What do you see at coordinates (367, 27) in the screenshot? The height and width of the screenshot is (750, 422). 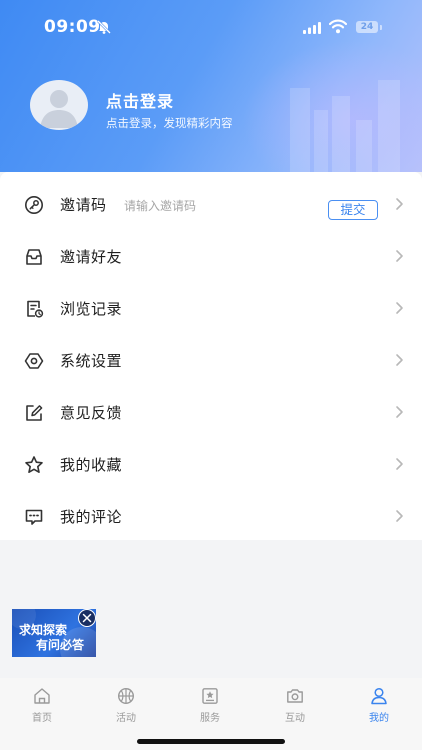 I see `battery-indicator: 24` at bounding box center [367, 27].